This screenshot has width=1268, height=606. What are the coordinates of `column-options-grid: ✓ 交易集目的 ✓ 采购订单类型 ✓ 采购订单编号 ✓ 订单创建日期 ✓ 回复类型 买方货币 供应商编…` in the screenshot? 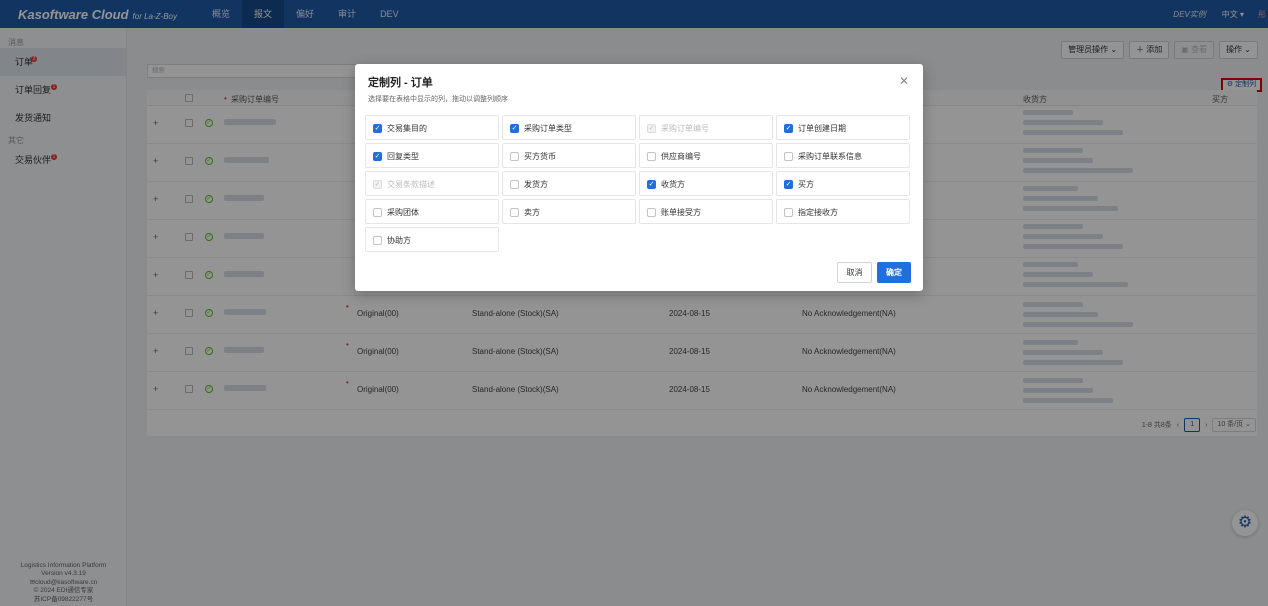 It's located at (638, 183).